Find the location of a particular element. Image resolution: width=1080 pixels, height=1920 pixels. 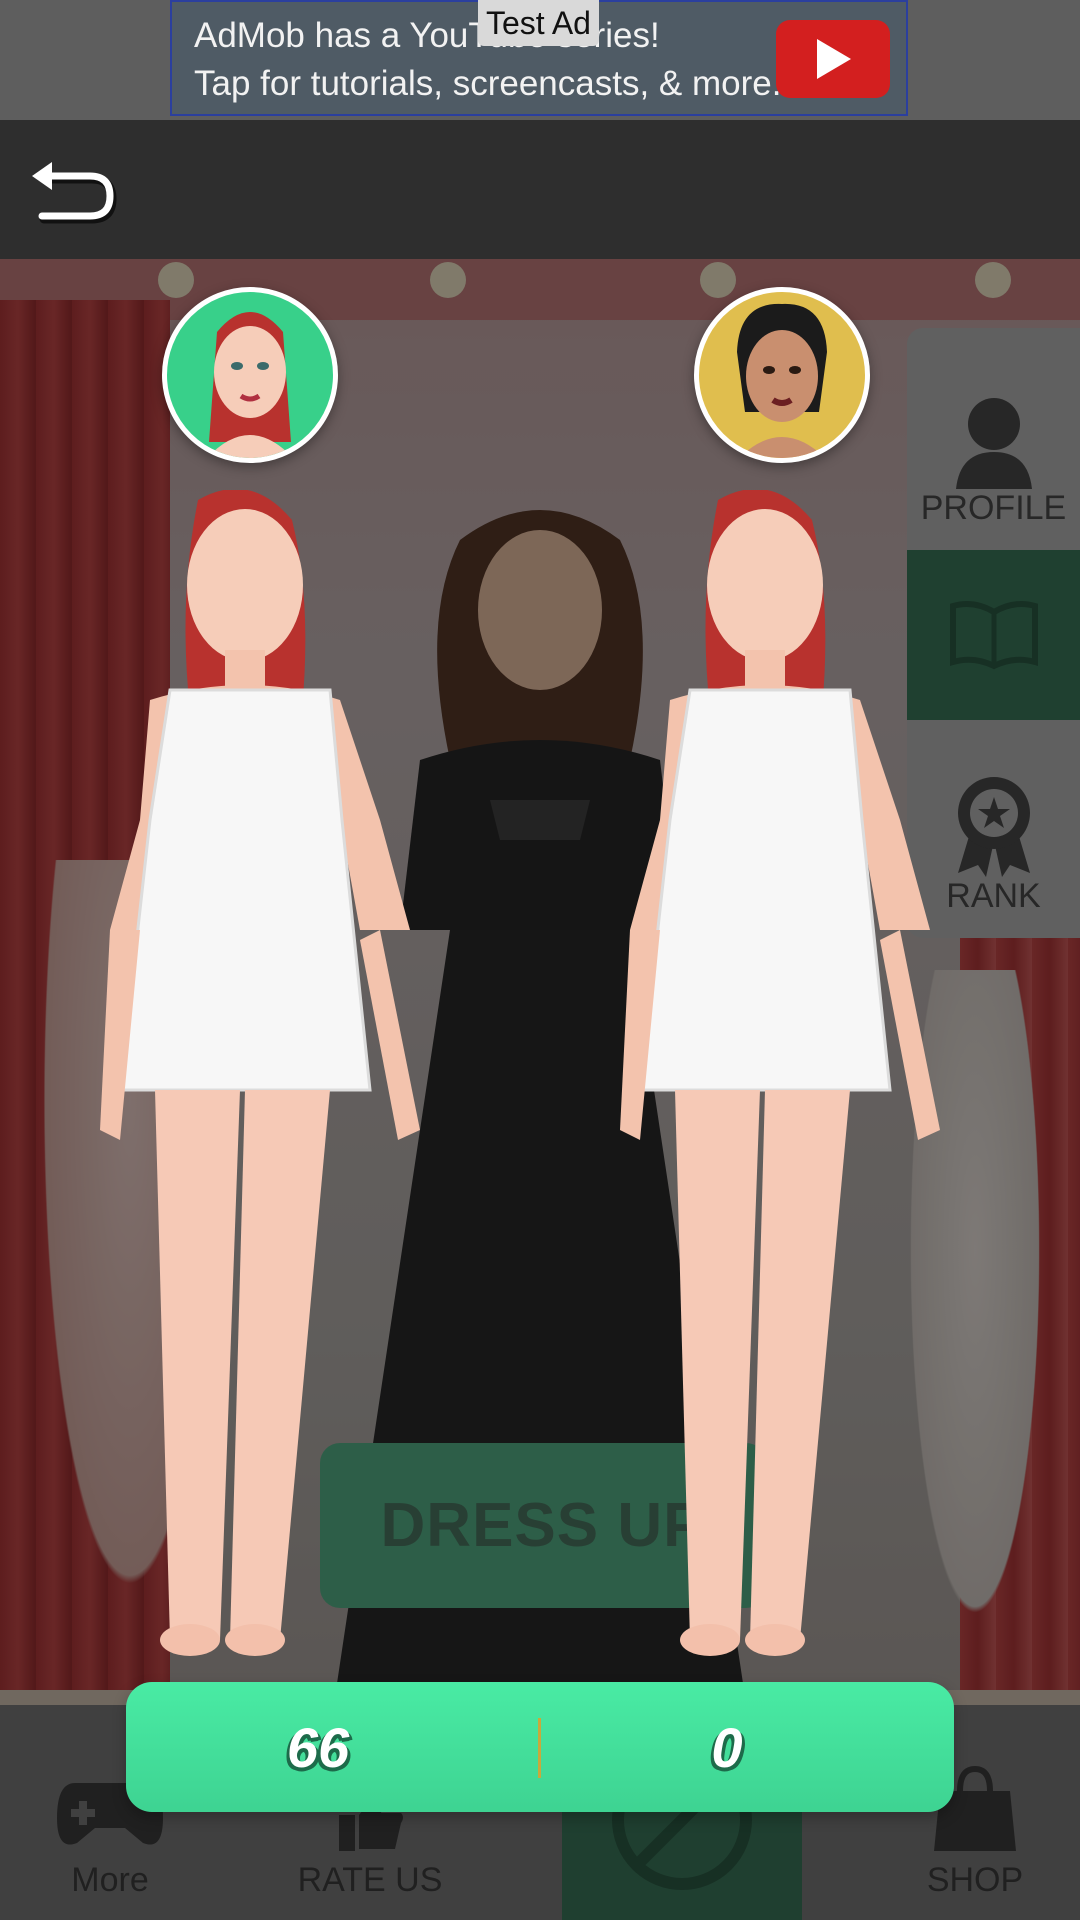

test-ad-badge: Test Ad is located at coordinates (538, 23).